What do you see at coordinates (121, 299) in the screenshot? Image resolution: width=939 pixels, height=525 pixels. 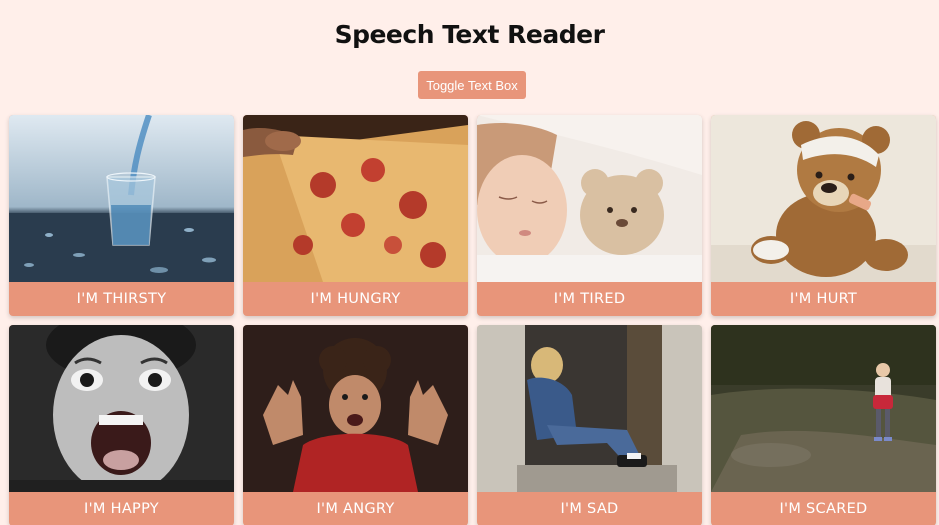 I see `card-label: I'M THIRSTY` at bounding box center [121, 299].